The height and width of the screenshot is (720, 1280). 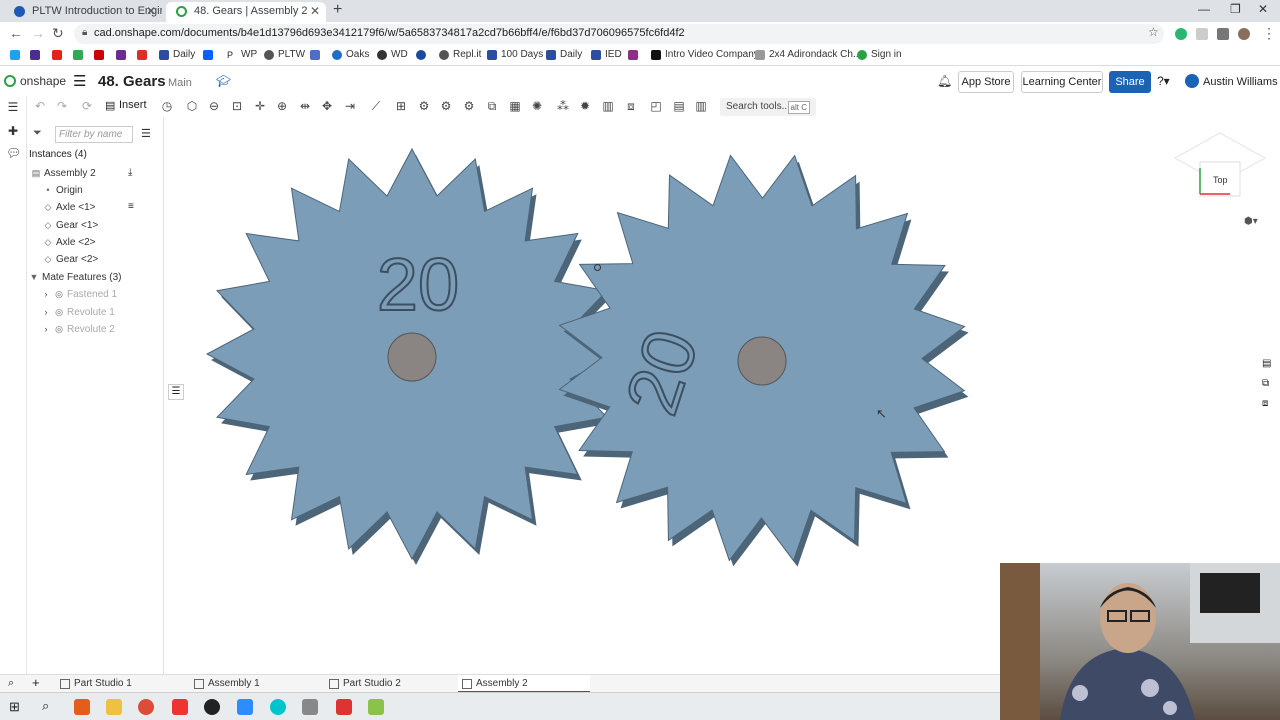 What do you see at coordinates (79, 294) in the screenshot?
I see `list-item: › ◎ Fastened 1` at bounding box center [79, 294].